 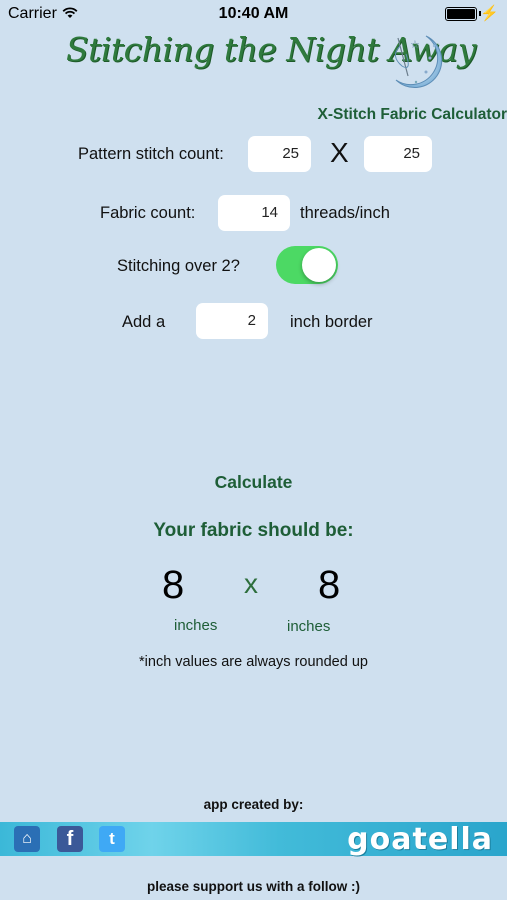 I want to click on result-height-unit: inches, so click(x=309, y=626).